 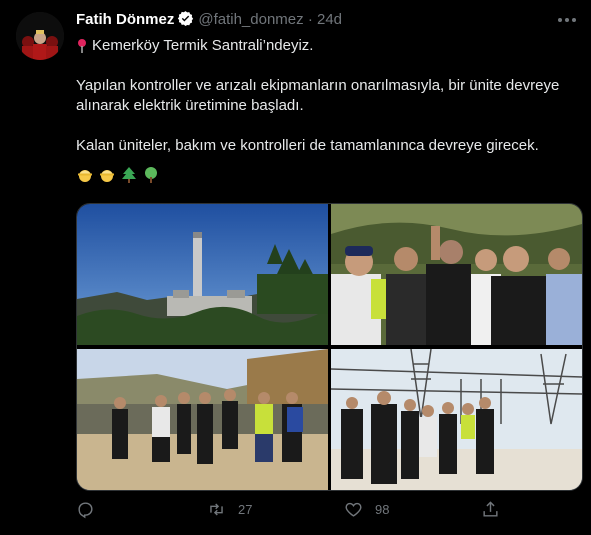 I want to click on emoji-row, so click(x=321, y=175).